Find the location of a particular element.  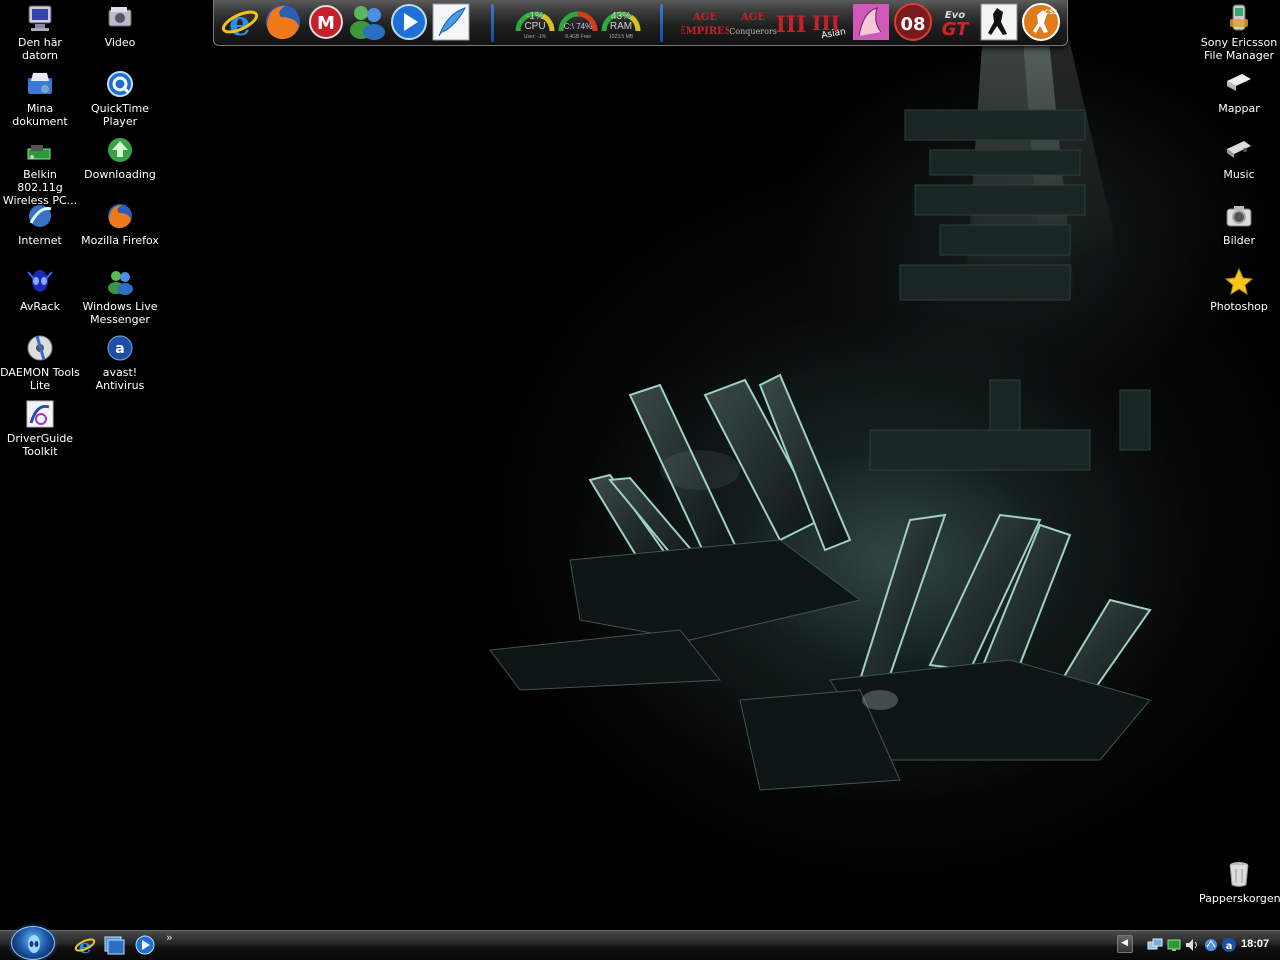

desktop-icon-label: Windows Live Messenger is located at coordinates (120, 313).